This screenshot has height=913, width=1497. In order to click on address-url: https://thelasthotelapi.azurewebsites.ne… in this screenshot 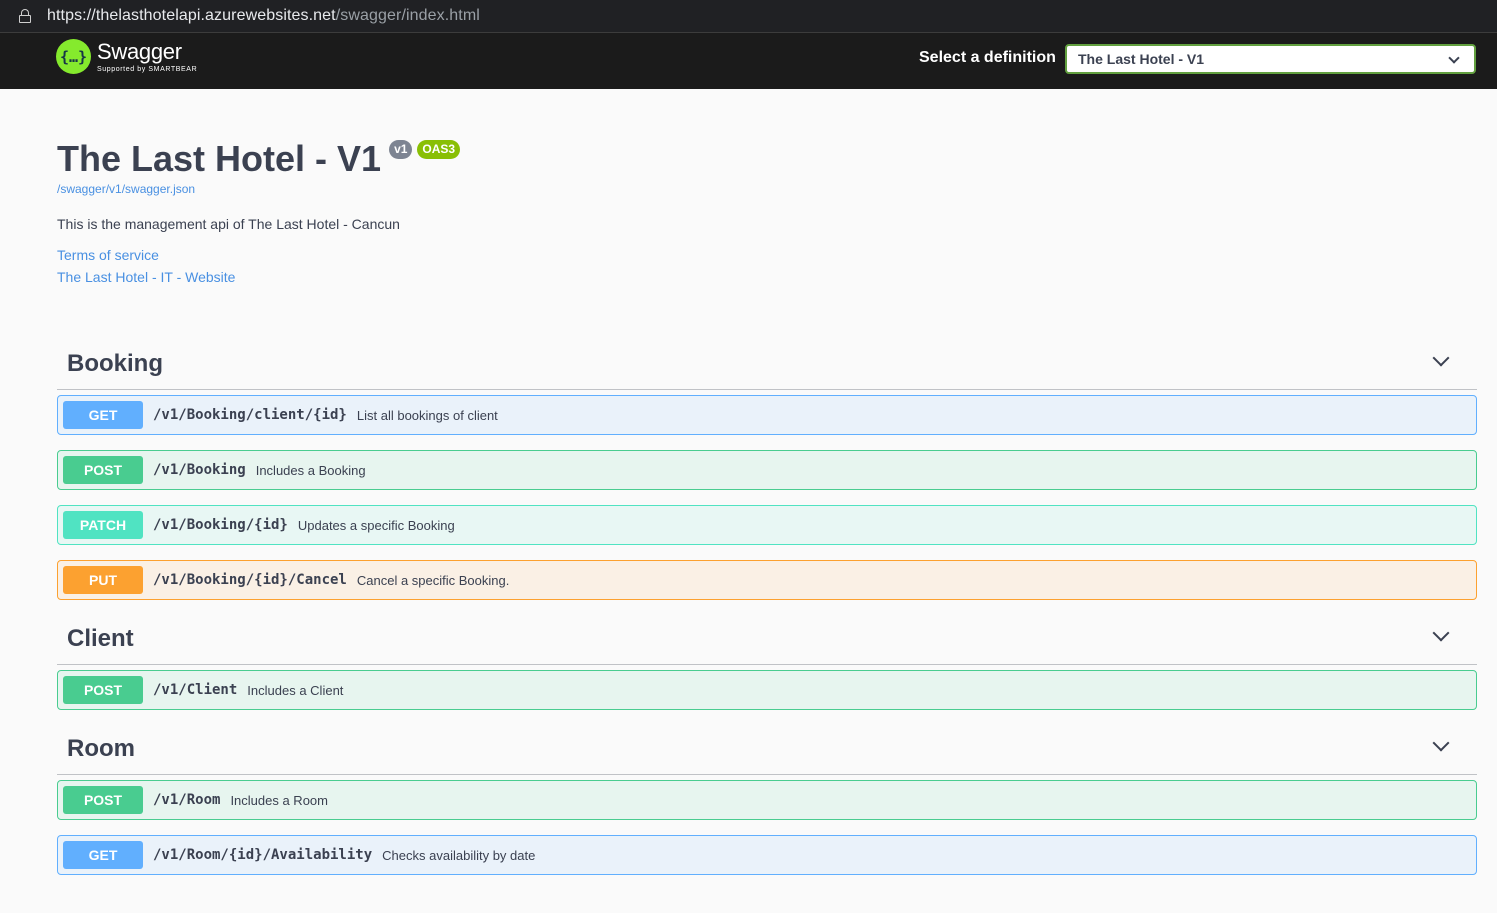, I will do `click(263, 16)`.